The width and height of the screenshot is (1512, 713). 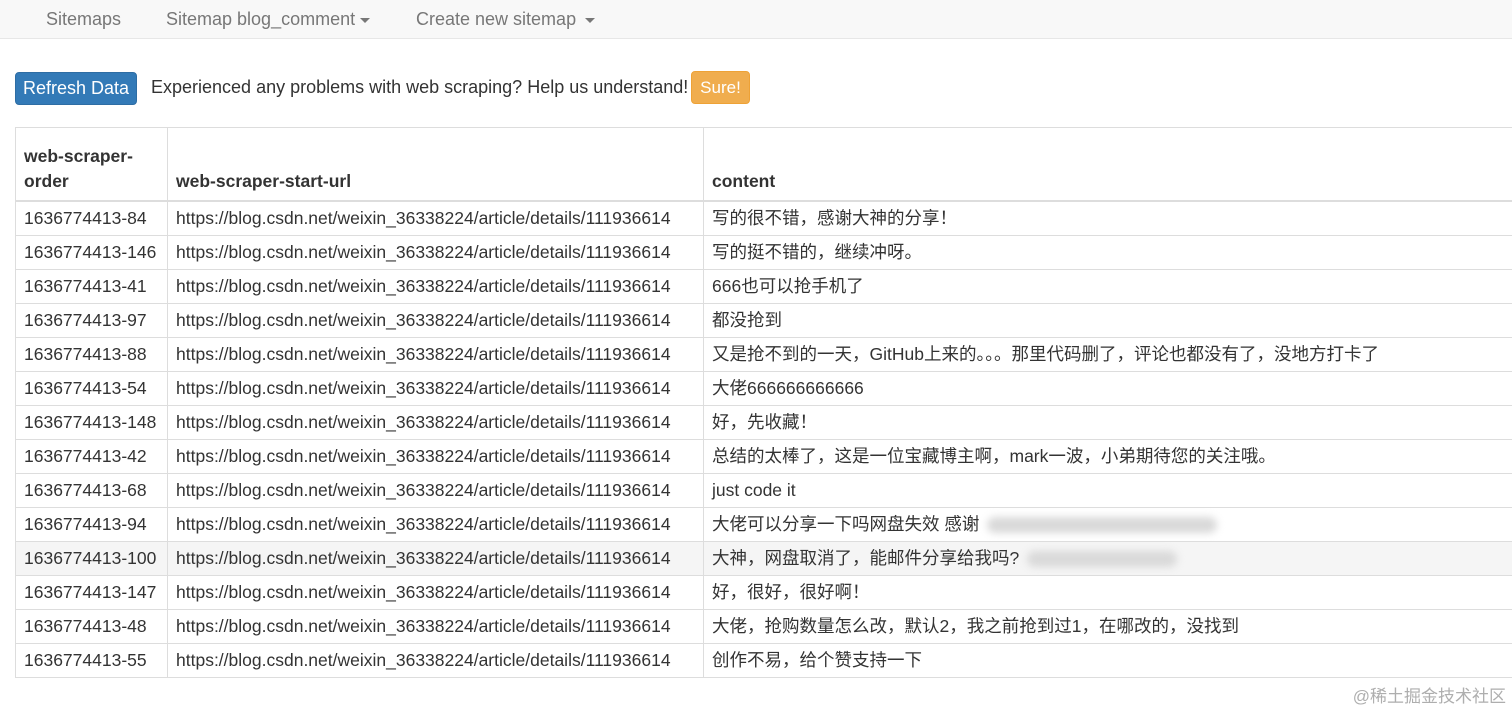 I want to click on cell-content-text: 大佬，抢购数量怎么改，默认2，我之前抢到过1，在哪改的，没找到, so click(x=975, y=626).